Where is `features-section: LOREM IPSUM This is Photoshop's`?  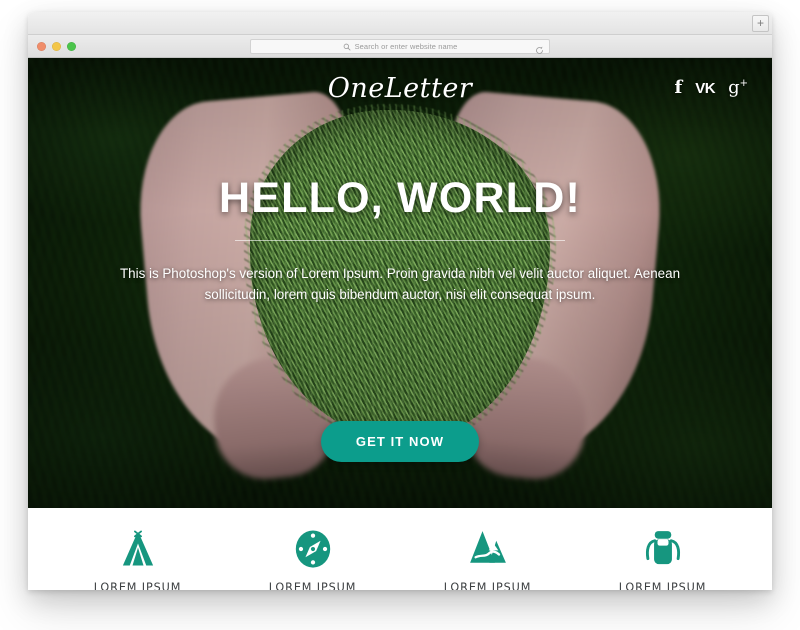 features-section: LOREM IPSUM This is Photoshop's is located at coordinates (400, 549).